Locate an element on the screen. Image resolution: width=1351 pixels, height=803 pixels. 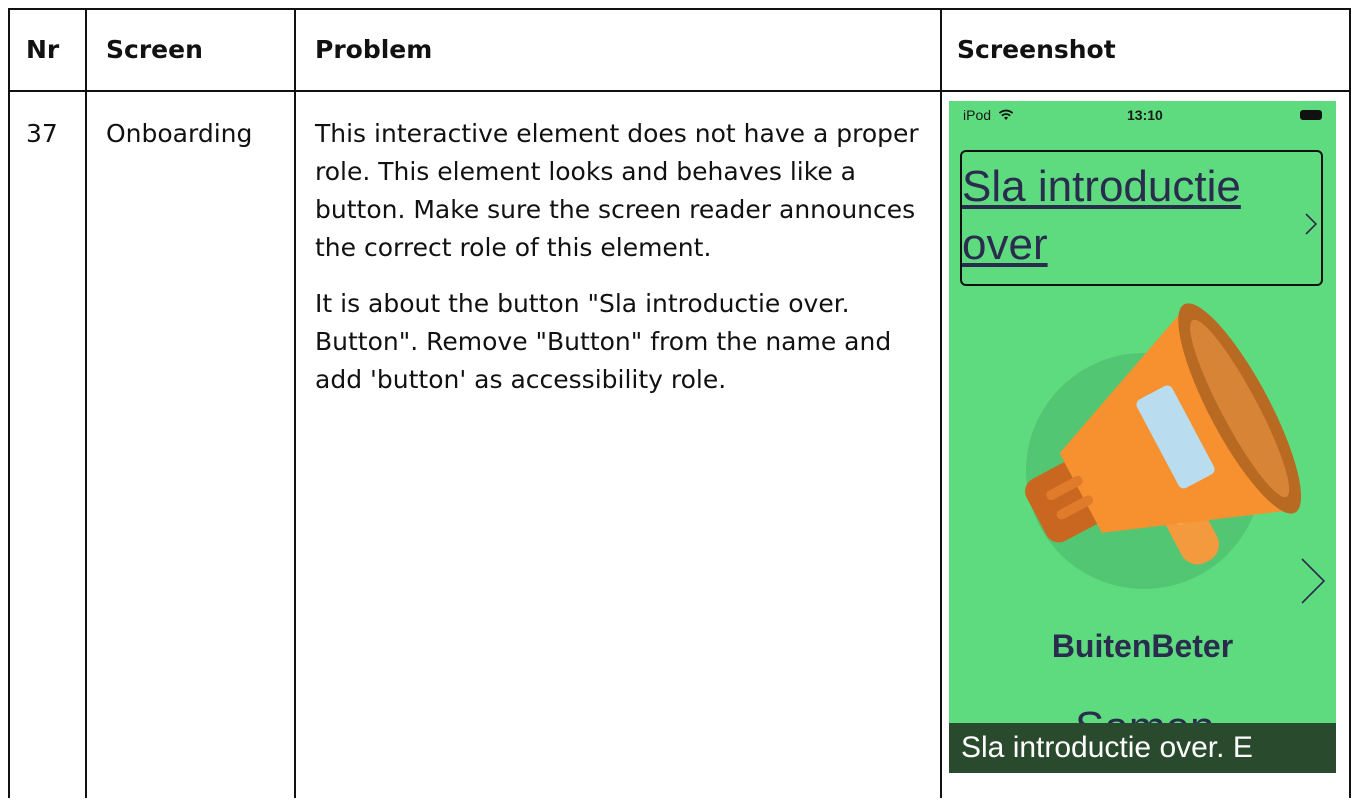
table-border-left is located at coordinates (9, 403).